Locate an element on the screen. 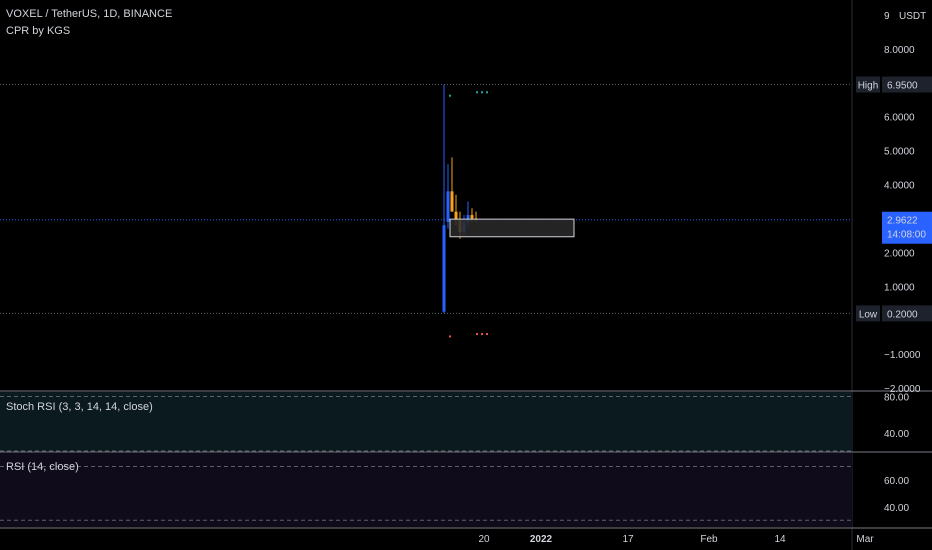 This screenshot has width=932, height=550. indicator-label: CPR by KGS is located at coordinates (38, 31).